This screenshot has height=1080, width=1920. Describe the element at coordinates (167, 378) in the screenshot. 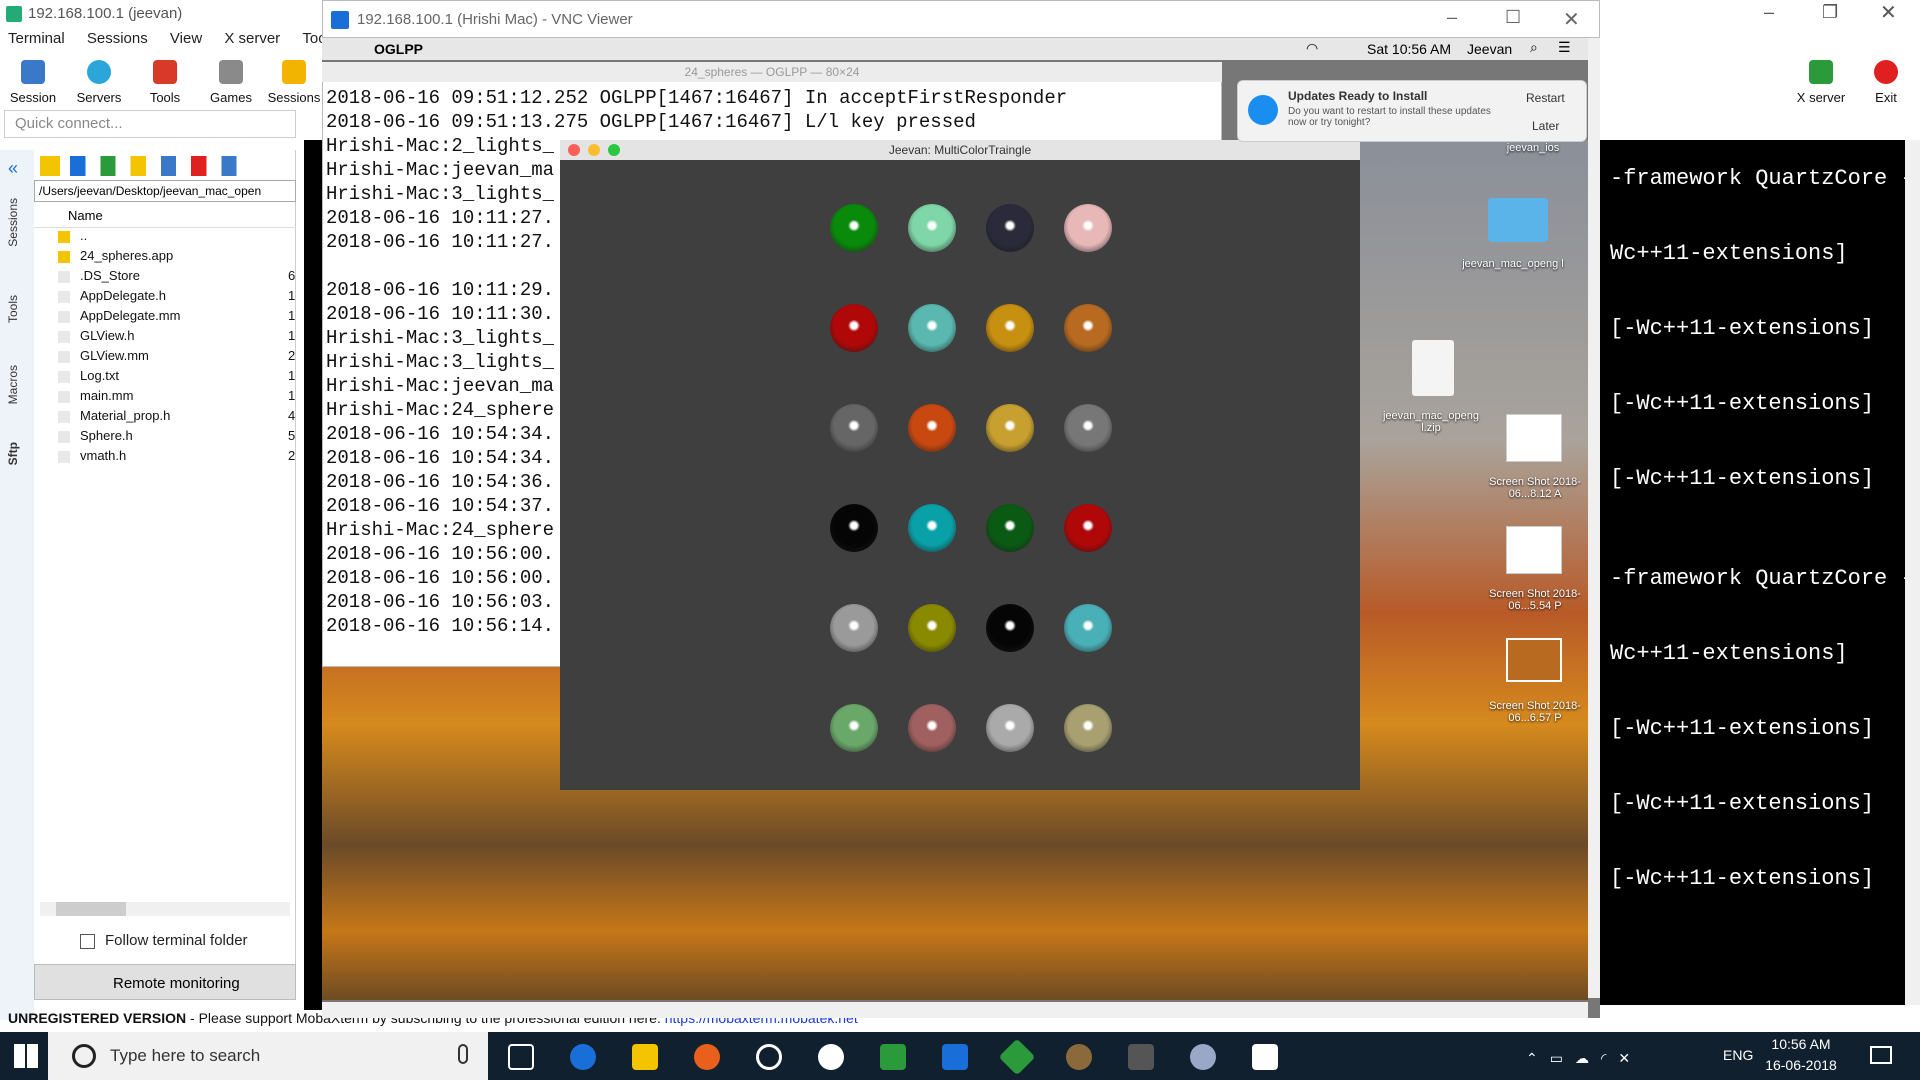

I see `file-list-item: Log.txt 1` at that location.